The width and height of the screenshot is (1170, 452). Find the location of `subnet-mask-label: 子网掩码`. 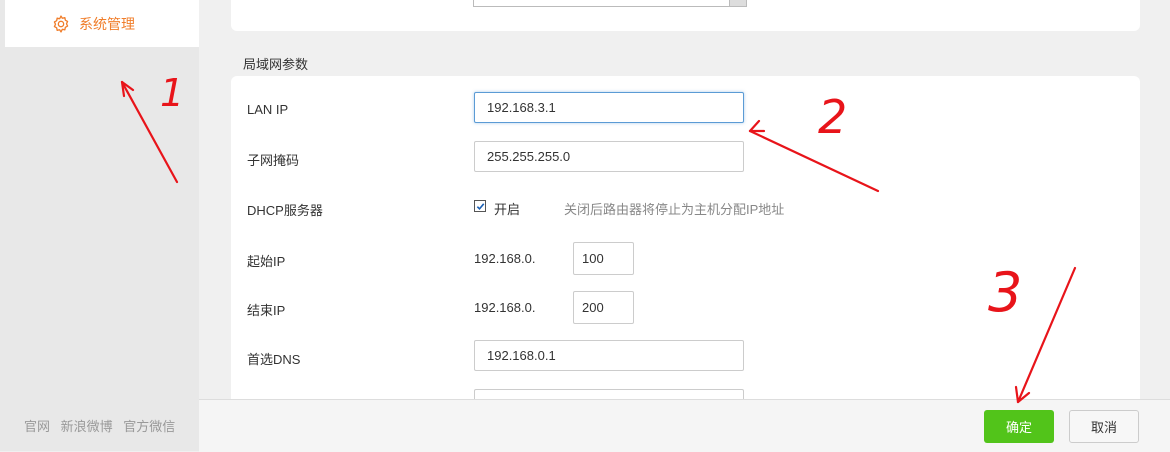

subnet-mask-label: 子网掩码 is located at coordinates (273, 160).